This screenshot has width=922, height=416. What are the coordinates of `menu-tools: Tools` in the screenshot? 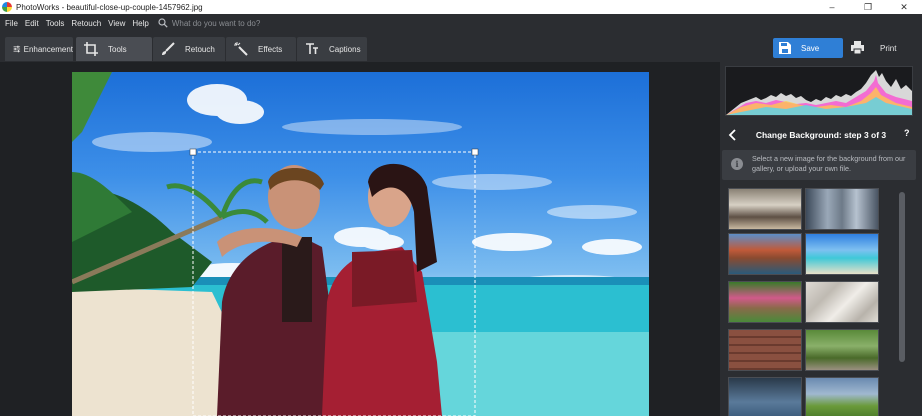 It's located at (55, 23).